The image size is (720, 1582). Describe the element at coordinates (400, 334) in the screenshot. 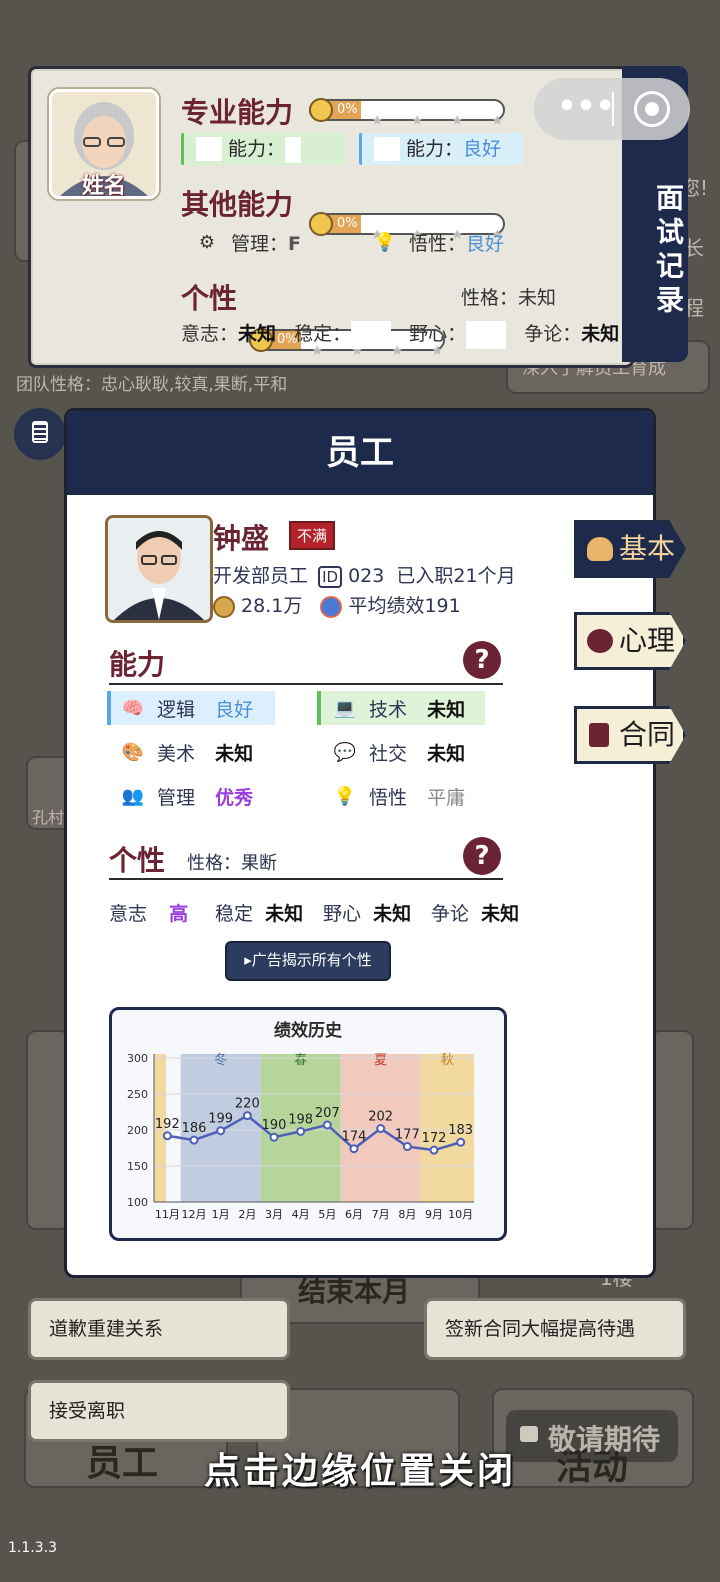

I see `traits-row: 意志：未知 稳定： 野心： 争论：未知` at that location.